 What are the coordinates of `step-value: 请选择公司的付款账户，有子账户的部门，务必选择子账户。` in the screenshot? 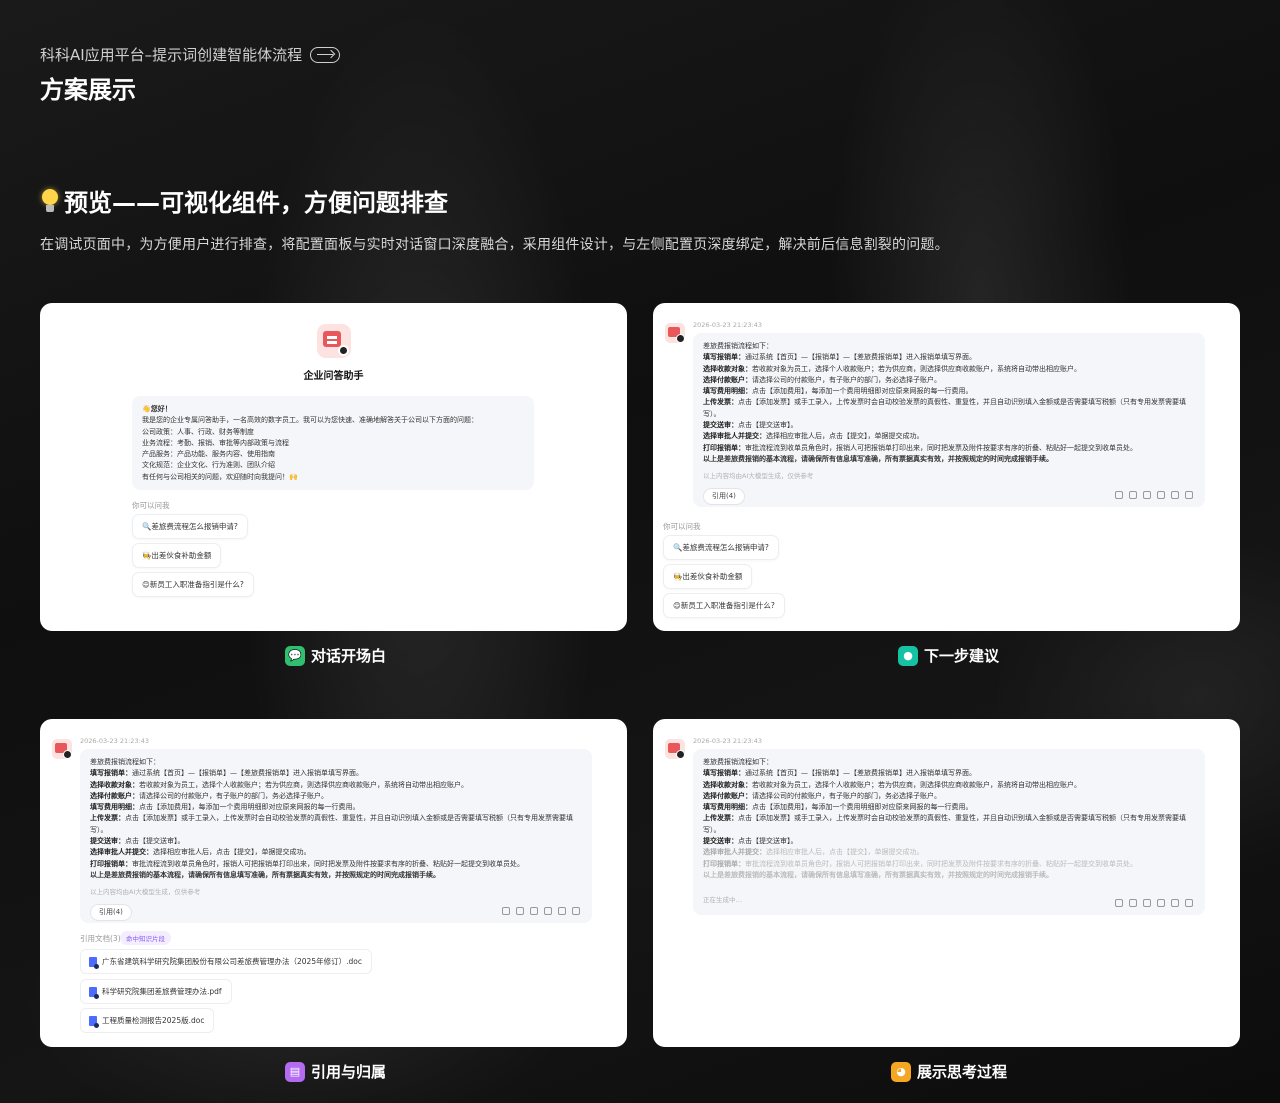 It's located at (233, 795).